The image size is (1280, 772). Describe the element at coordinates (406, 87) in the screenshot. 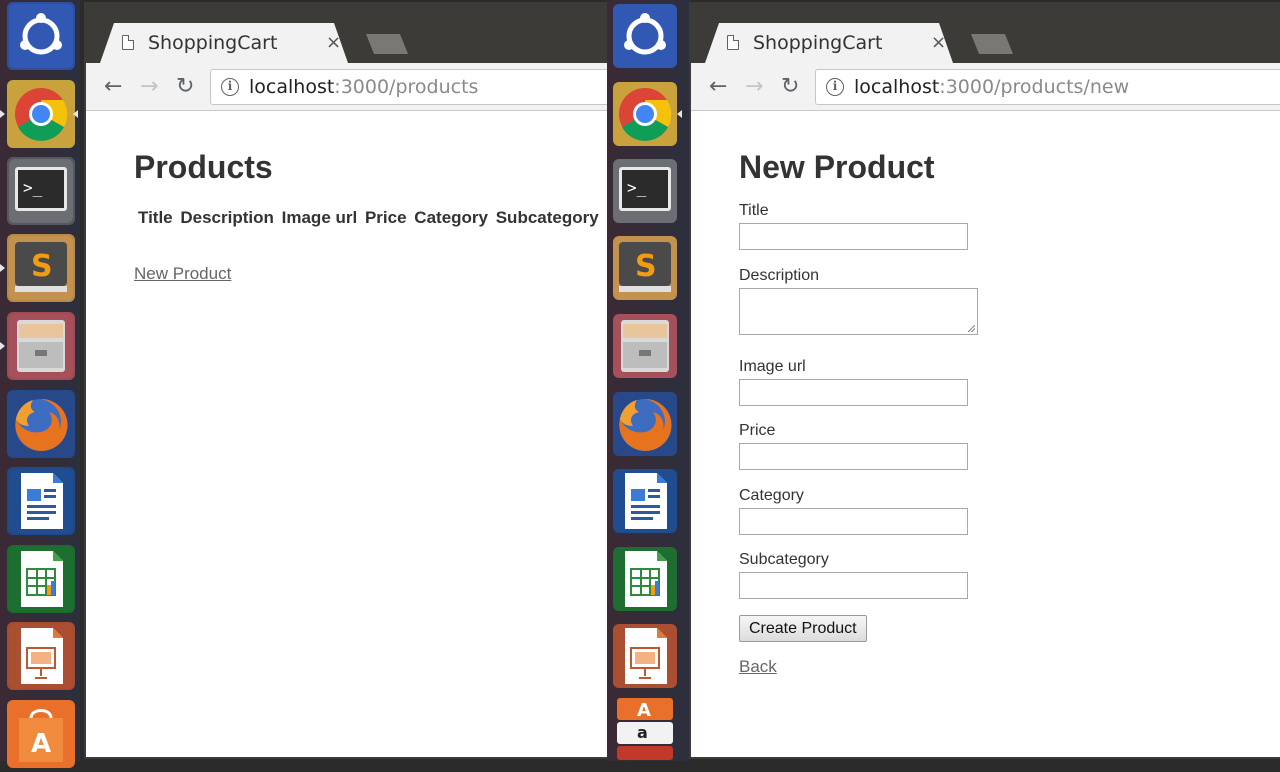

I see `url-path: :3000/products` at that location.